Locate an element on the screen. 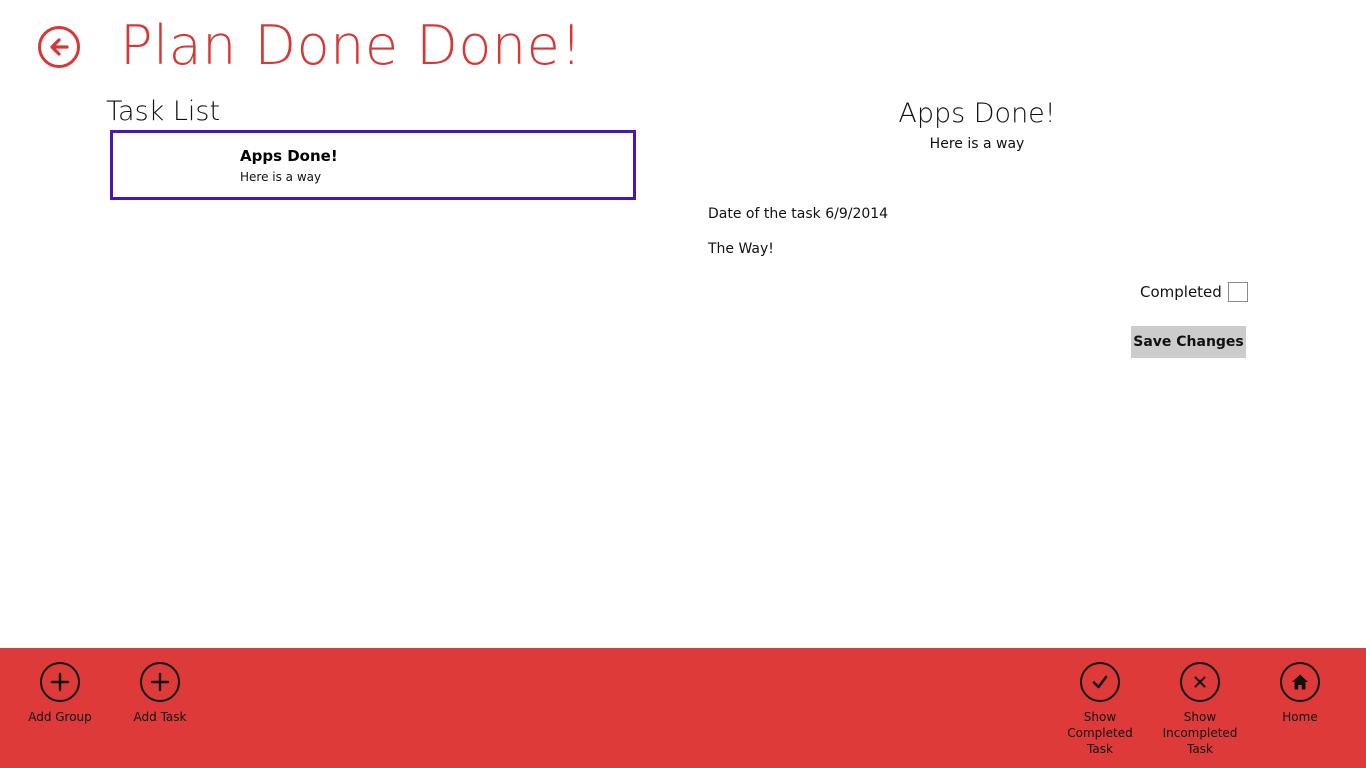 The image size is (1366, 768). show-completed-button: Show Completed Task is located at coordinates (1100, 709).